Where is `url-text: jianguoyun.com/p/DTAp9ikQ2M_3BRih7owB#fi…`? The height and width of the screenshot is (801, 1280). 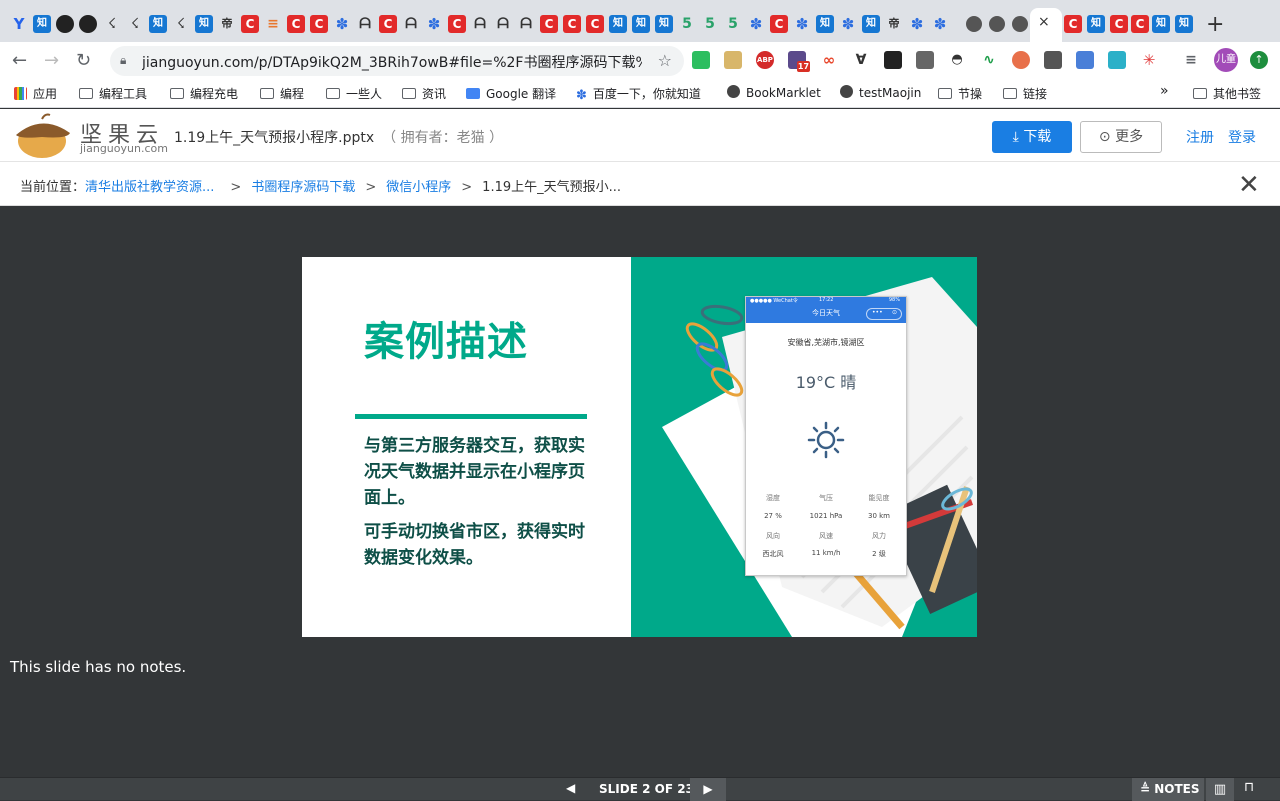 url-text: jianguoyun.com/p/DTAp9ikQ2M_3BRih7owB#fi… is located at coordinates (392, 62).